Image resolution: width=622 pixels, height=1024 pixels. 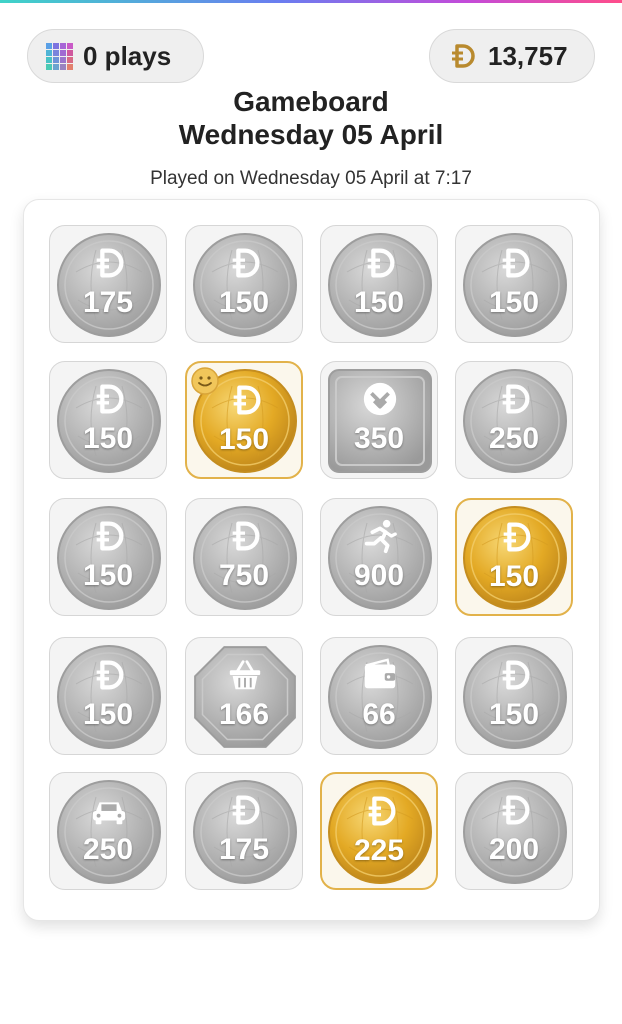 I want to click on balance-pill: 13,757, so click(x=512, y=56).